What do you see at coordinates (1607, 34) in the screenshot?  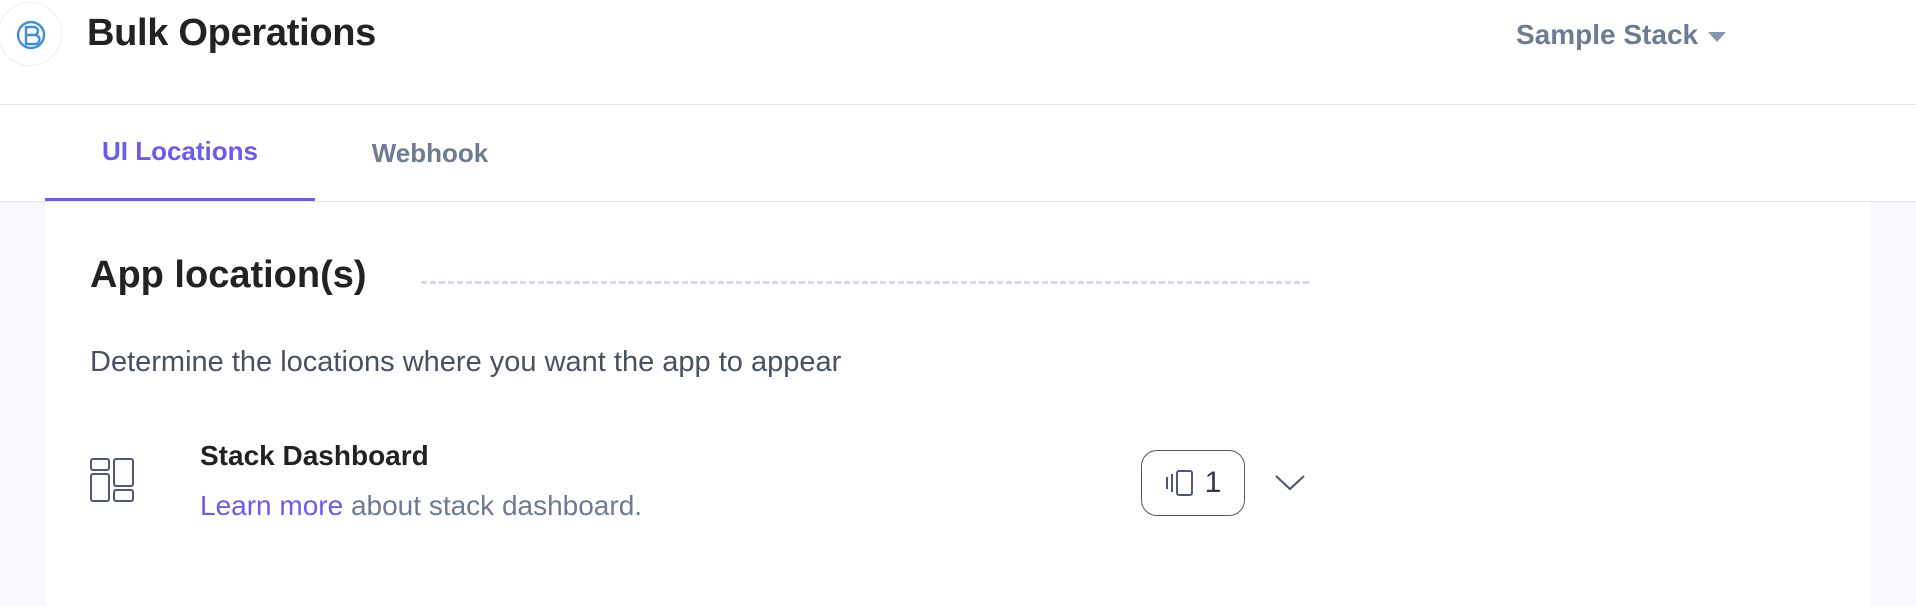 I see `stack-selector-value: Sample Stack` at bounding box center [1607, 34].